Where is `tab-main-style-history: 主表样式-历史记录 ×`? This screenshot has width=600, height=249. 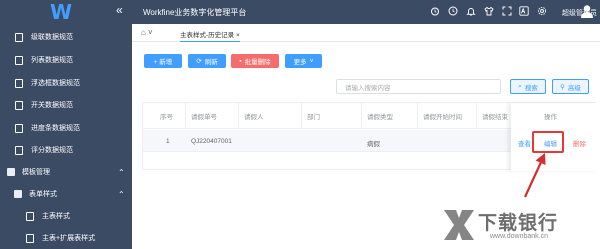 tab-main-style-history: 主表样式-历史记录 × is located at coordinates (210, 36).